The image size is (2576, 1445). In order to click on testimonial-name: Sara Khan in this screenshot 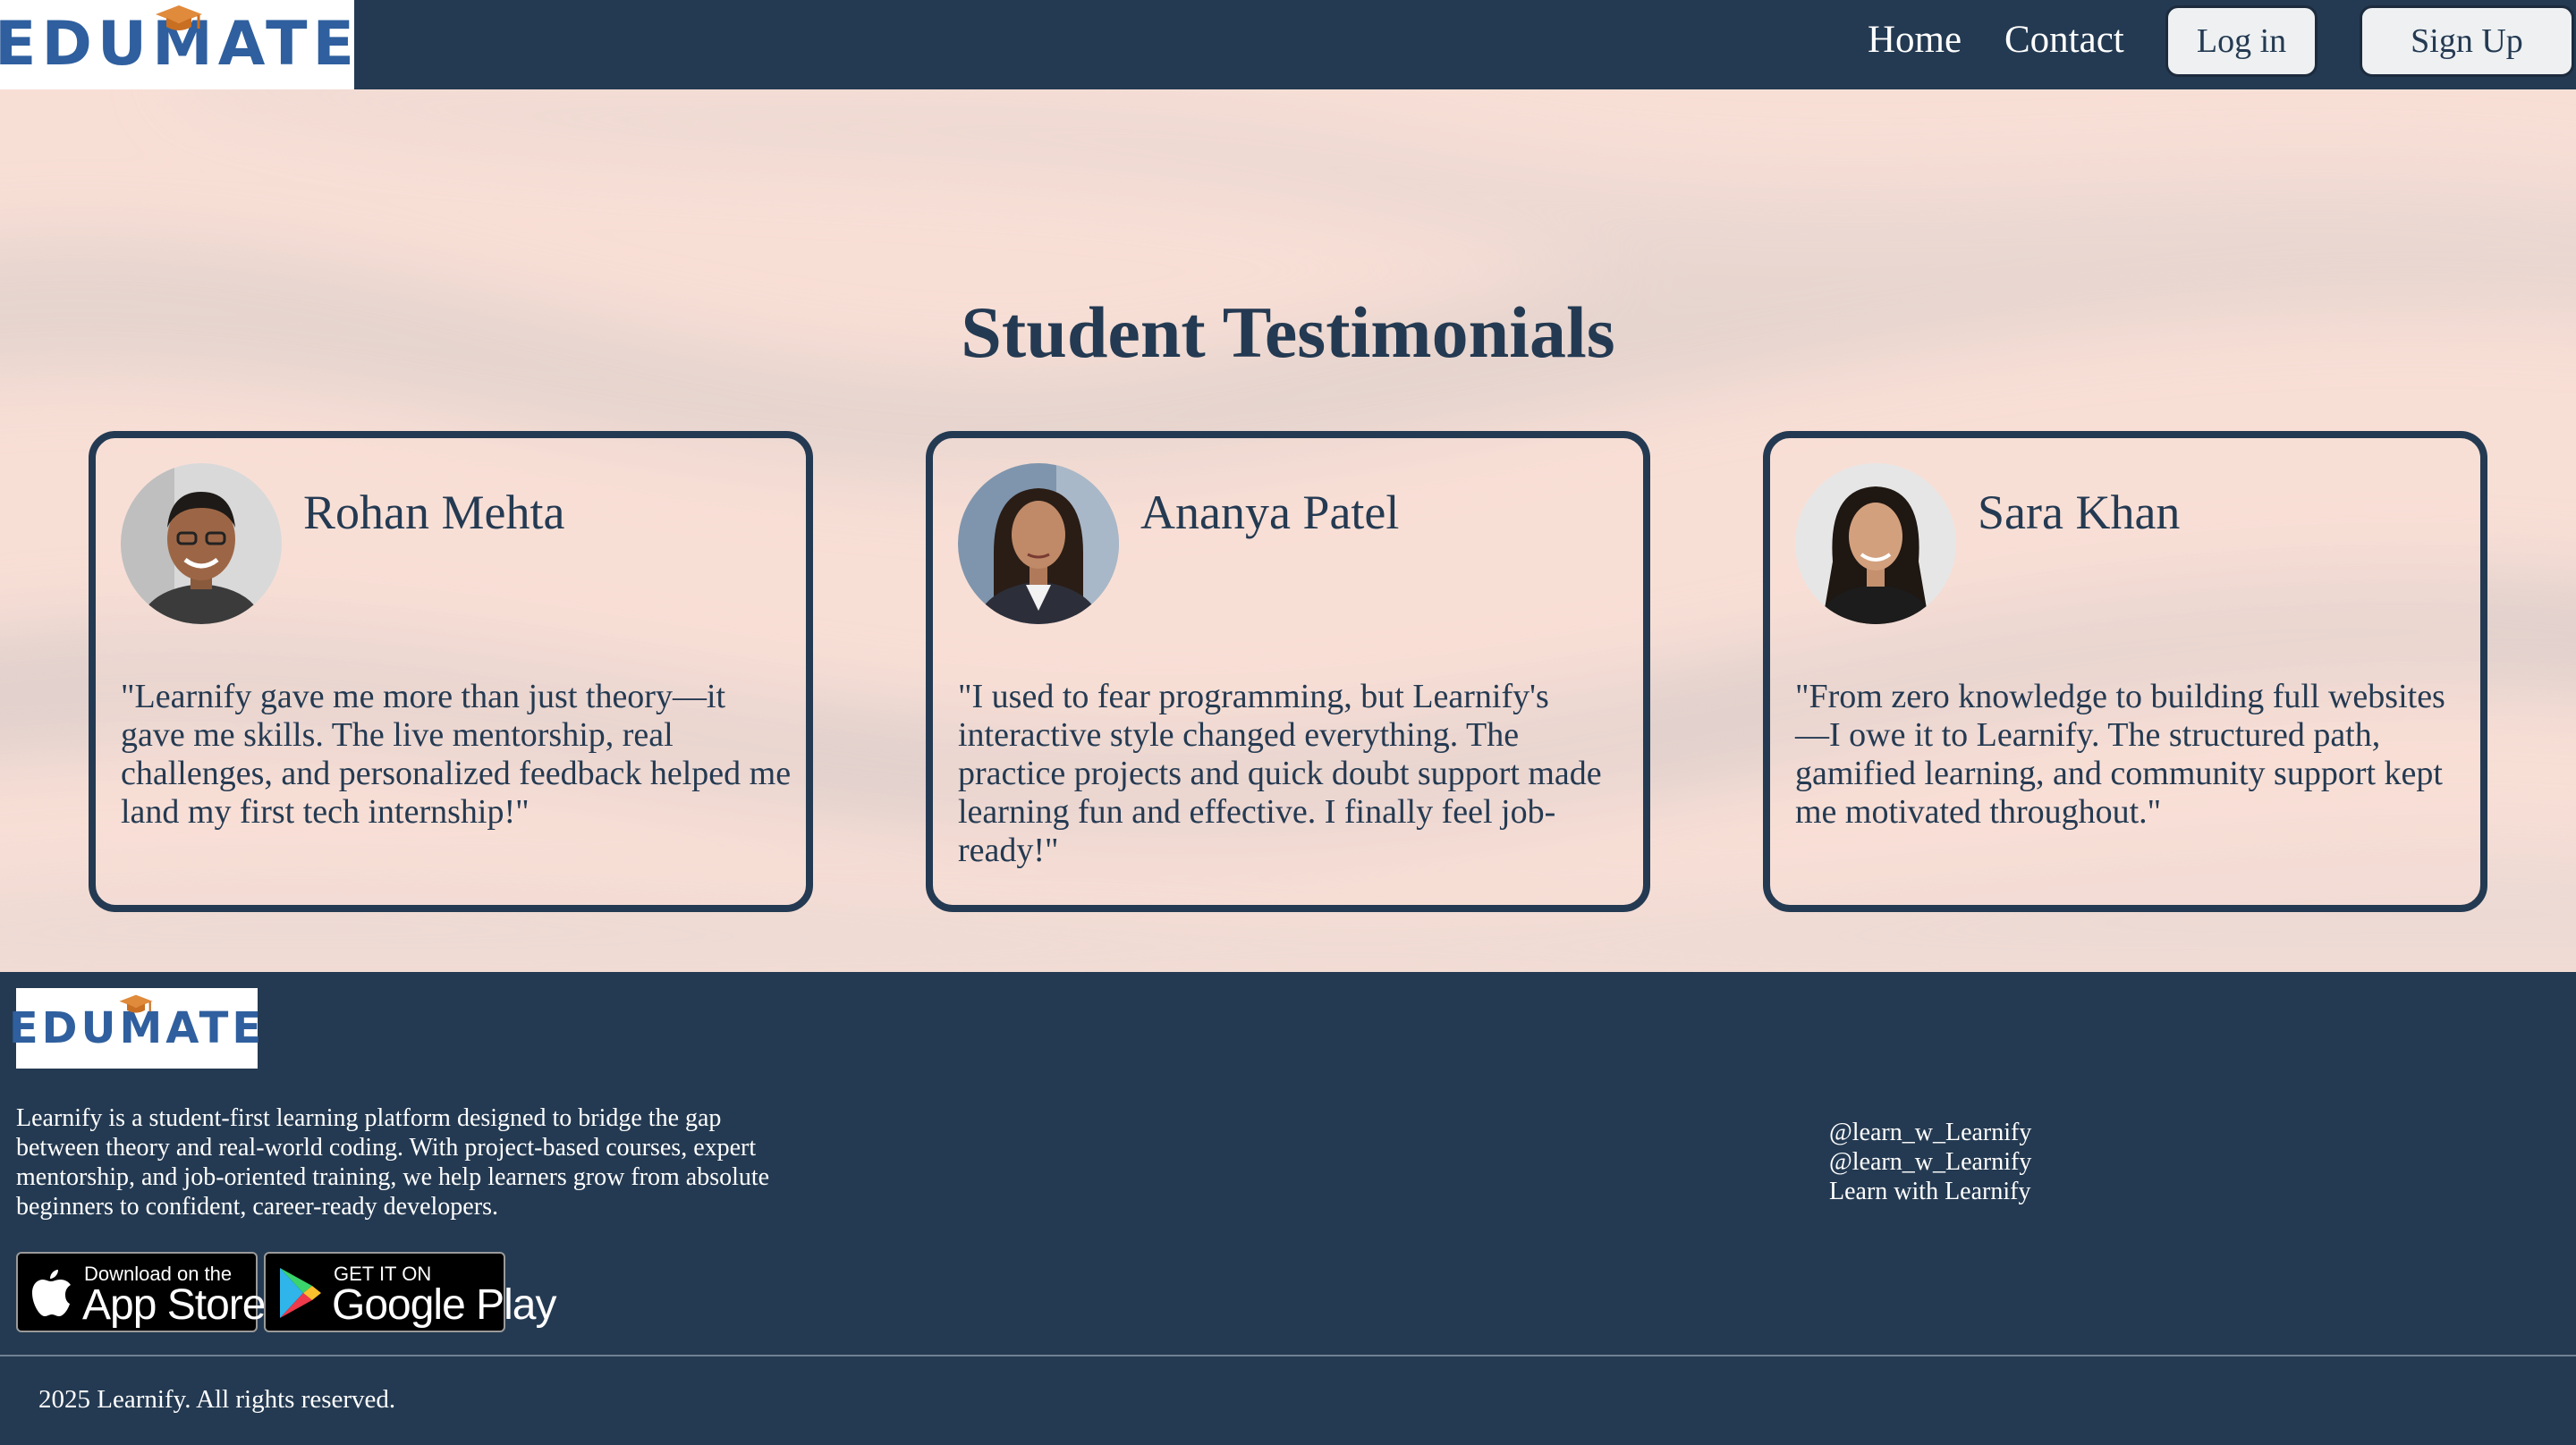, I will do `click(2079, 512)`.